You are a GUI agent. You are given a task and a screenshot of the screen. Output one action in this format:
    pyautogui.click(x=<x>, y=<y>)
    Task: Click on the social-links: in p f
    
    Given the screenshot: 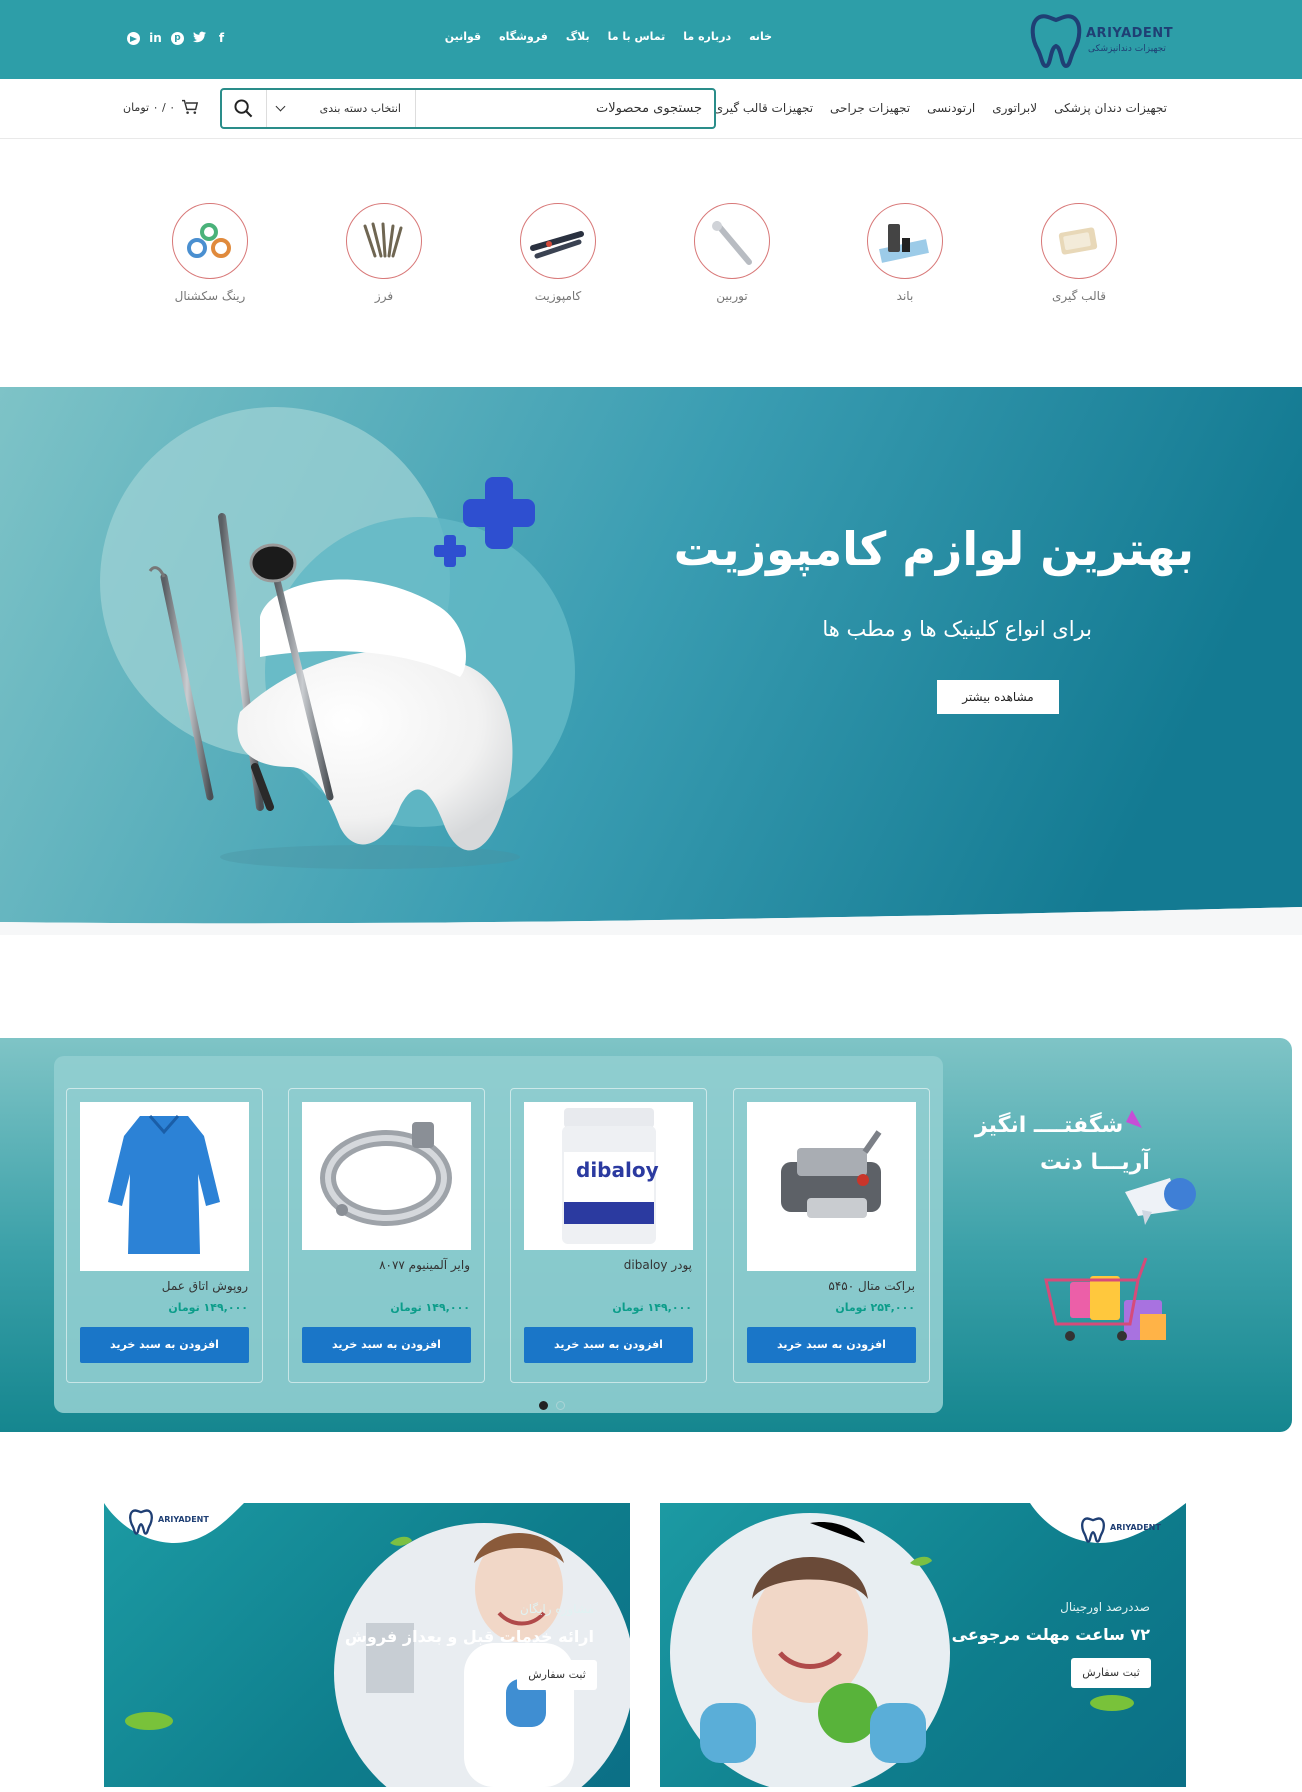 What is the action you would take?
    pyautogui.click(x=177, y=38)
    